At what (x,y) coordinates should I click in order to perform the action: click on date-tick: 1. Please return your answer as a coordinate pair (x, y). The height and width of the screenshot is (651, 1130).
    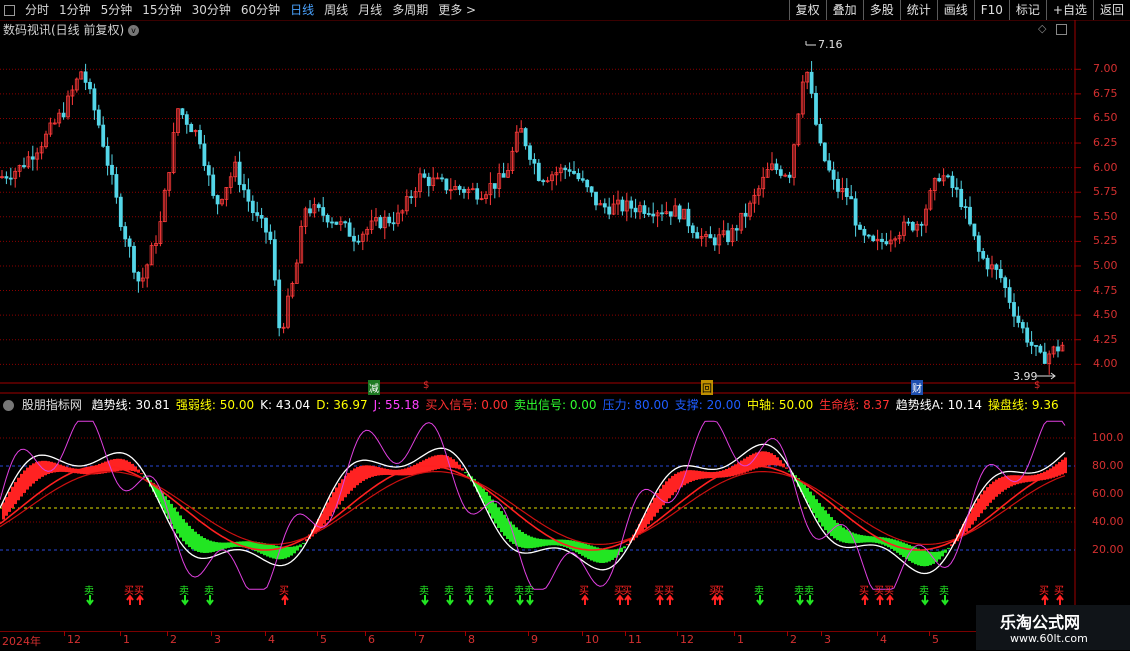
    Looking at the image, I should click on (126, 639).